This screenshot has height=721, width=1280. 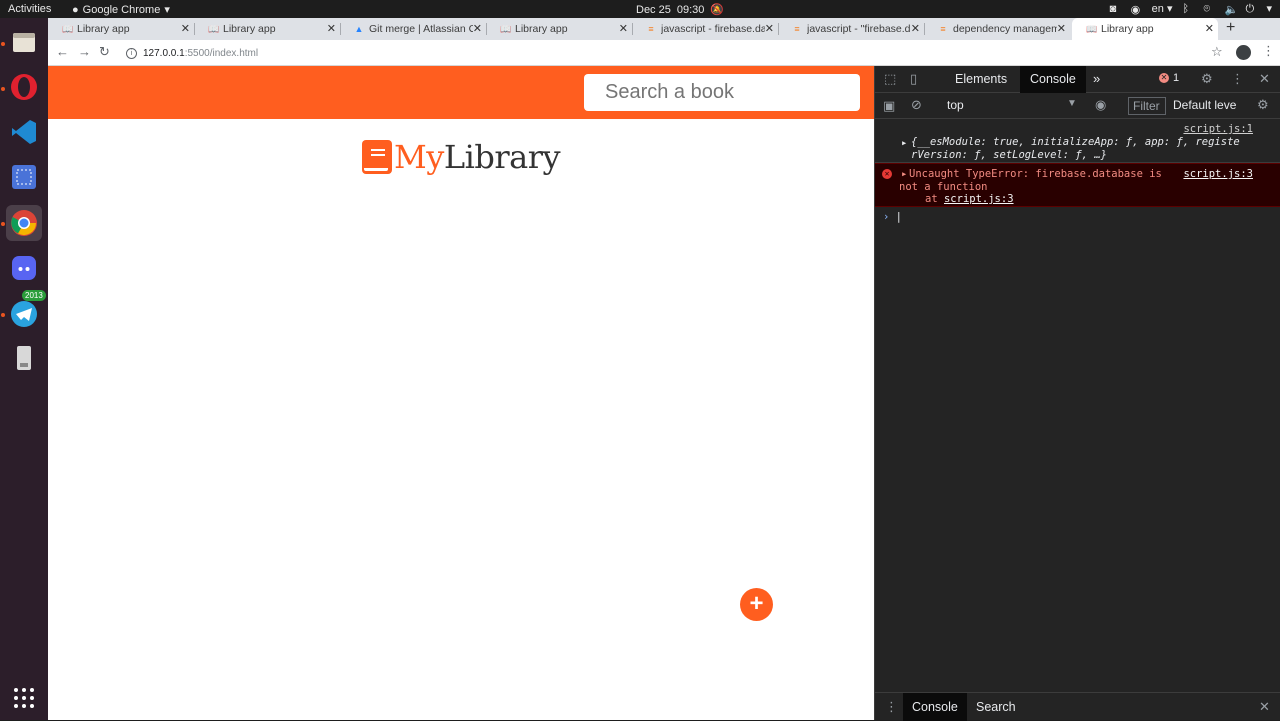 What do you see at coordinates (24, 359) in the screenshot?
I see `usb-drive-launcher` at bounding box center [24, 359].